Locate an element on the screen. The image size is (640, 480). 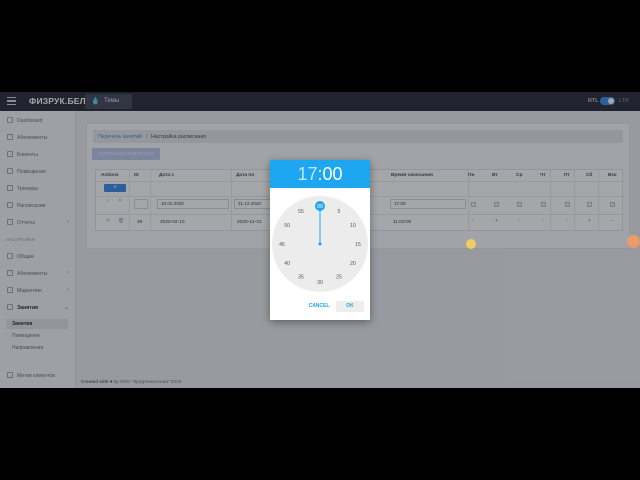
dial-minute-55: 55 is located at coordinates (301, 212).